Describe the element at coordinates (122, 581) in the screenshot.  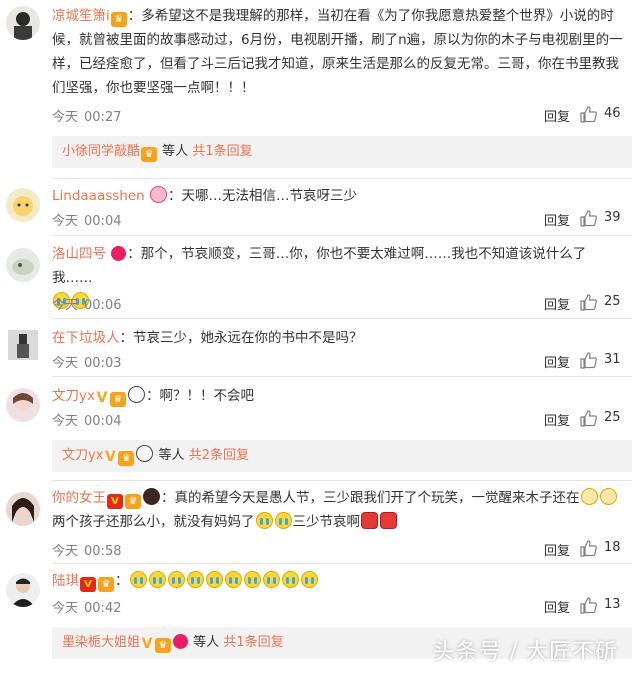
I see `comment-content: ：` at that location.